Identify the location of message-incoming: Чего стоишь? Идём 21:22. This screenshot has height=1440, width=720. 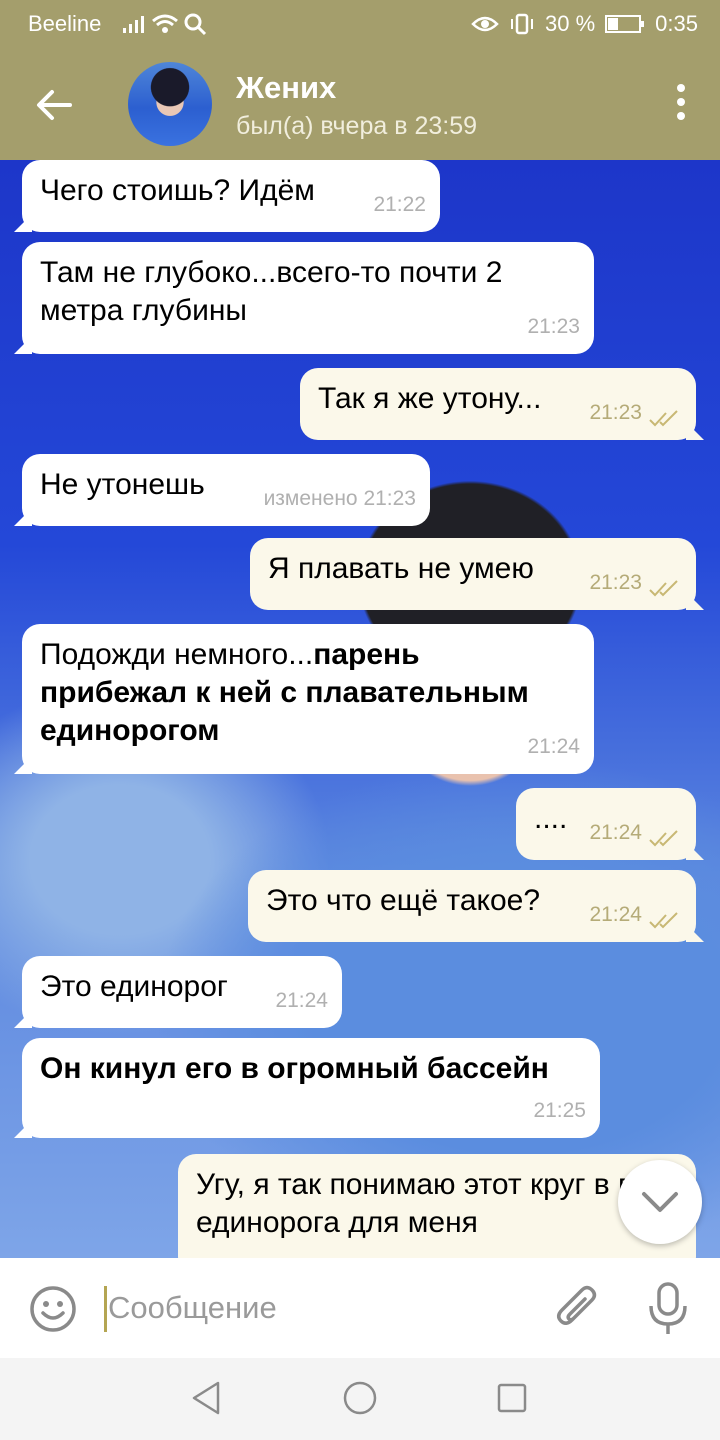
(231, 196).